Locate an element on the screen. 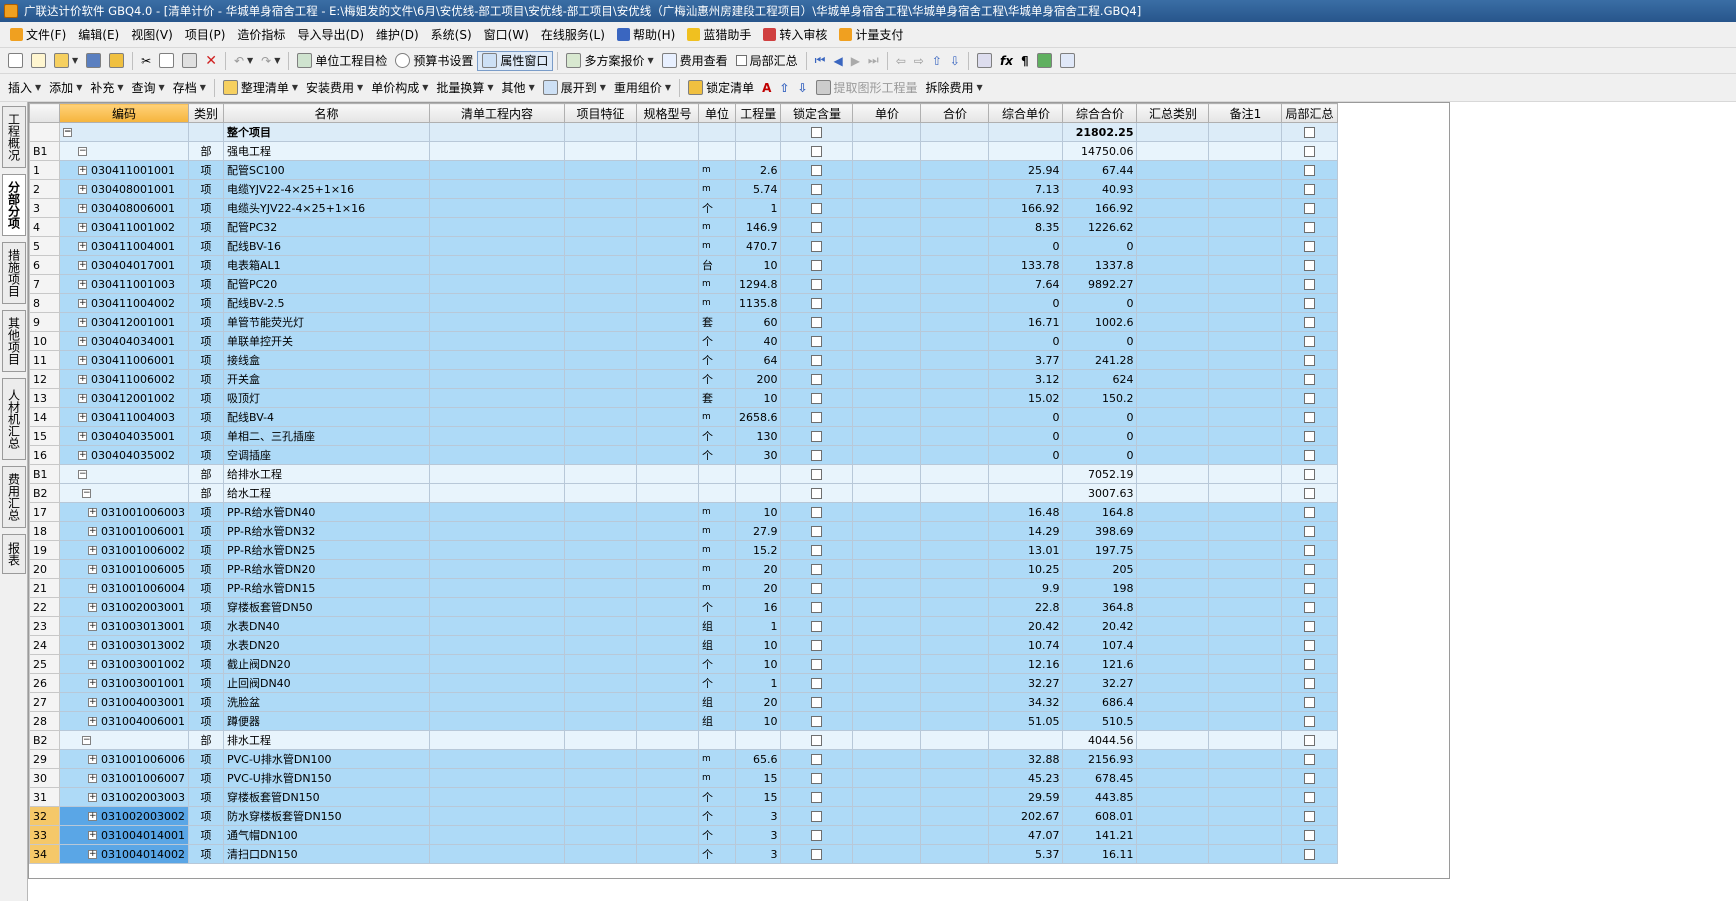  move-down-button: ⇩ is located at coordinates (955, 61).